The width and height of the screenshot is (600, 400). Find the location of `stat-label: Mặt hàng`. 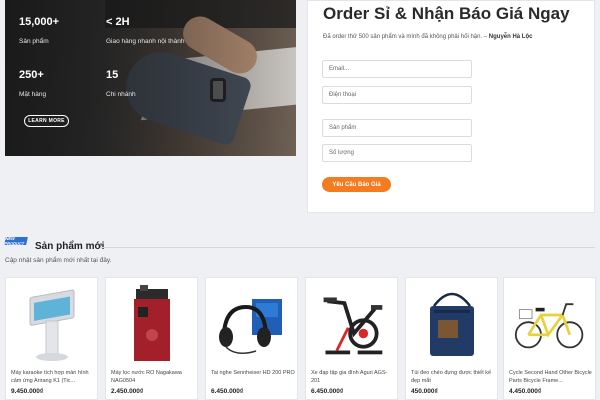

stat-label: Mặt hàng is located at coordinates (33, 94).